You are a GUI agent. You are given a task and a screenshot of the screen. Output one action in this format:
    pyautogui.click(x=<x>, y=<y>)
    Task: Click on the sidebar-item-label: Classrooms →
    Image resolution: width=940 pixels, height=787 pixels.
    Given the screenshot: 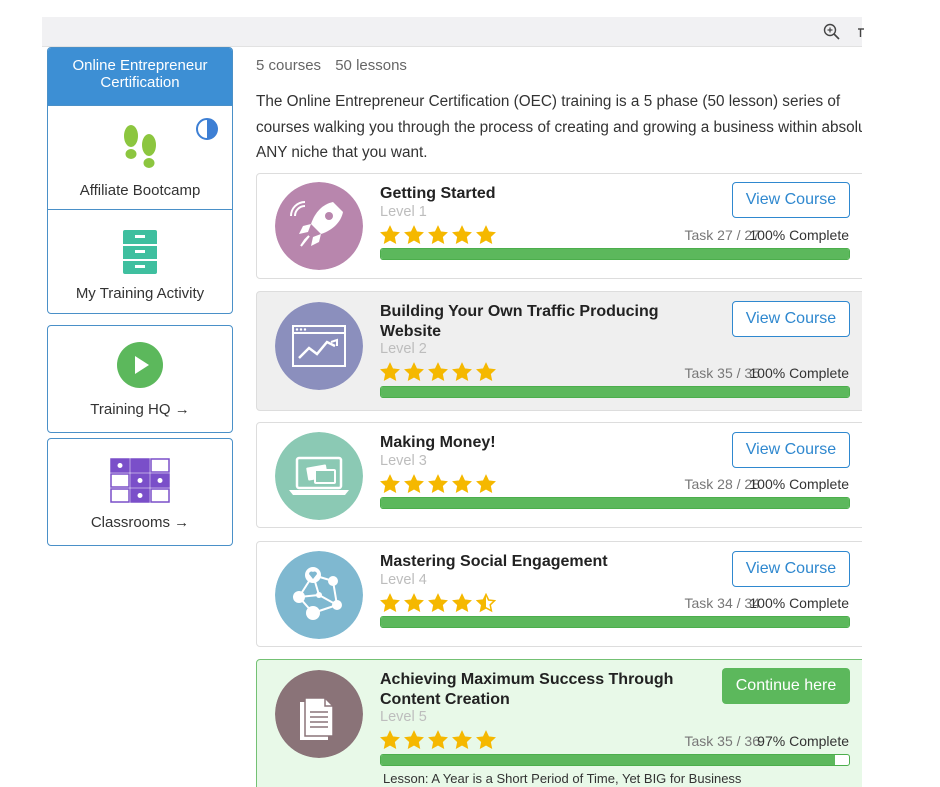 What is the action you would take?
    pyautogui.click(x=140, y=522)
    